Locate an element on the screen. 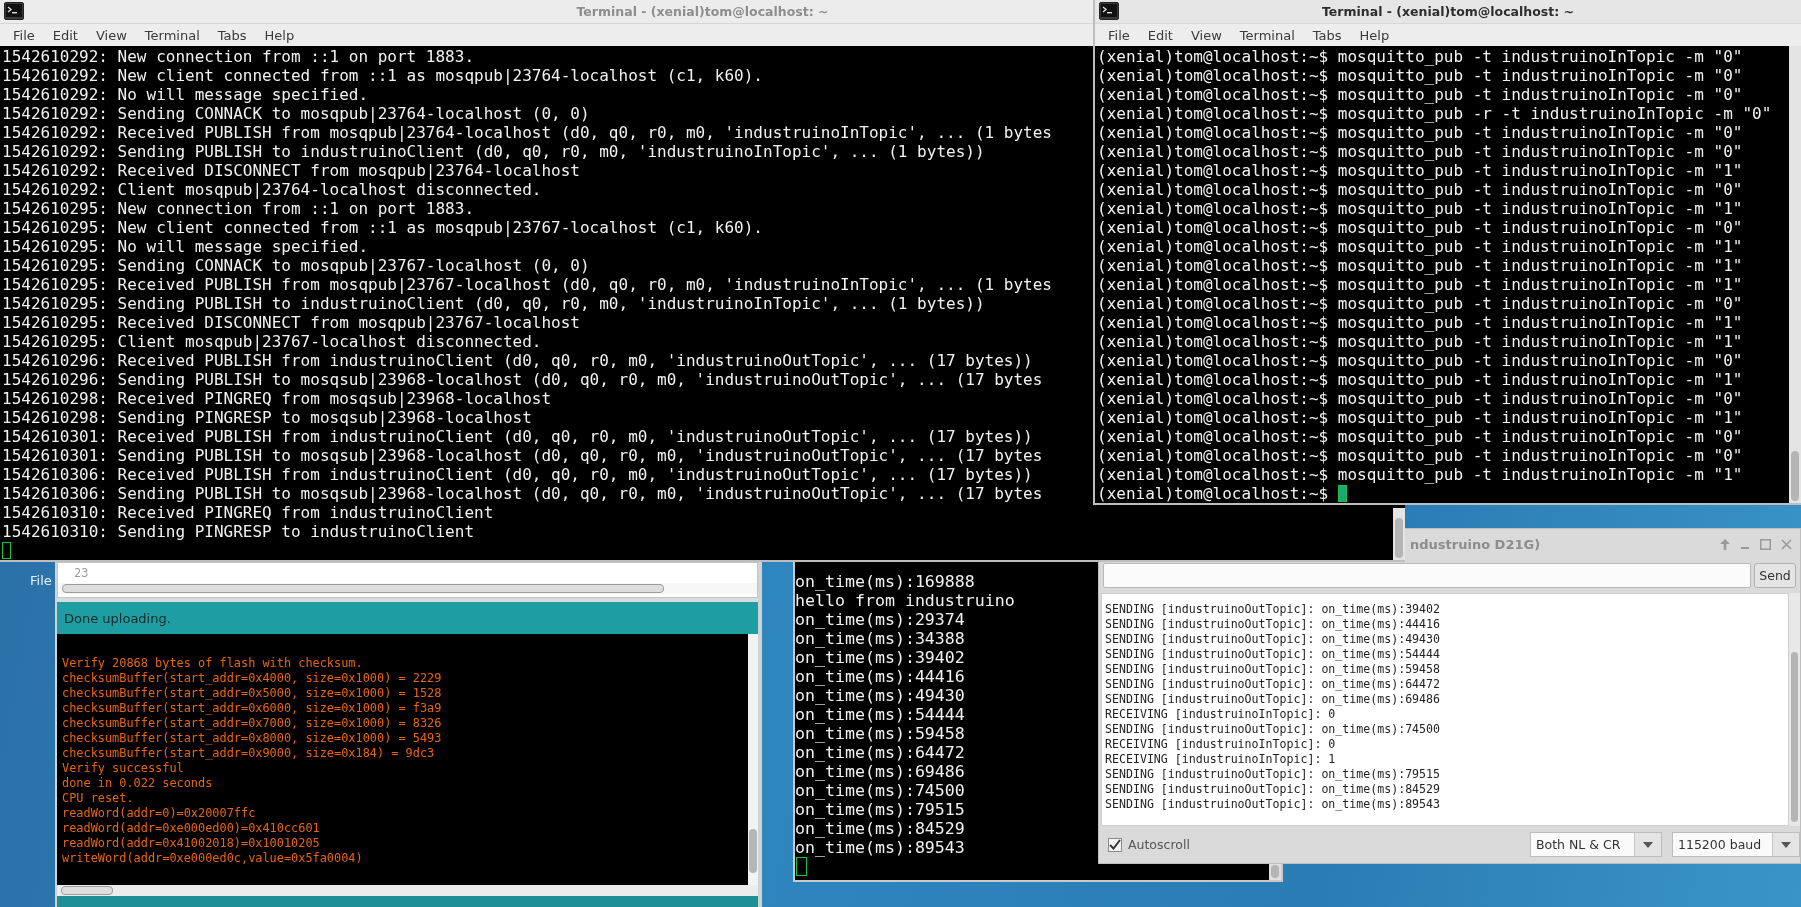 The image size is (1801, 907). output-line: on_time(ms):49430 is located at coordinates (880, 695).